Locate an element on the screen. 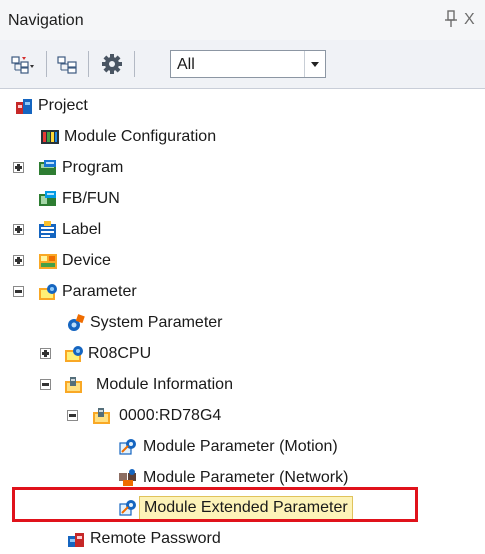 The image size is (485, 554). tree-item-system-parameter: System Parameter is located at coordinates (242, 323).